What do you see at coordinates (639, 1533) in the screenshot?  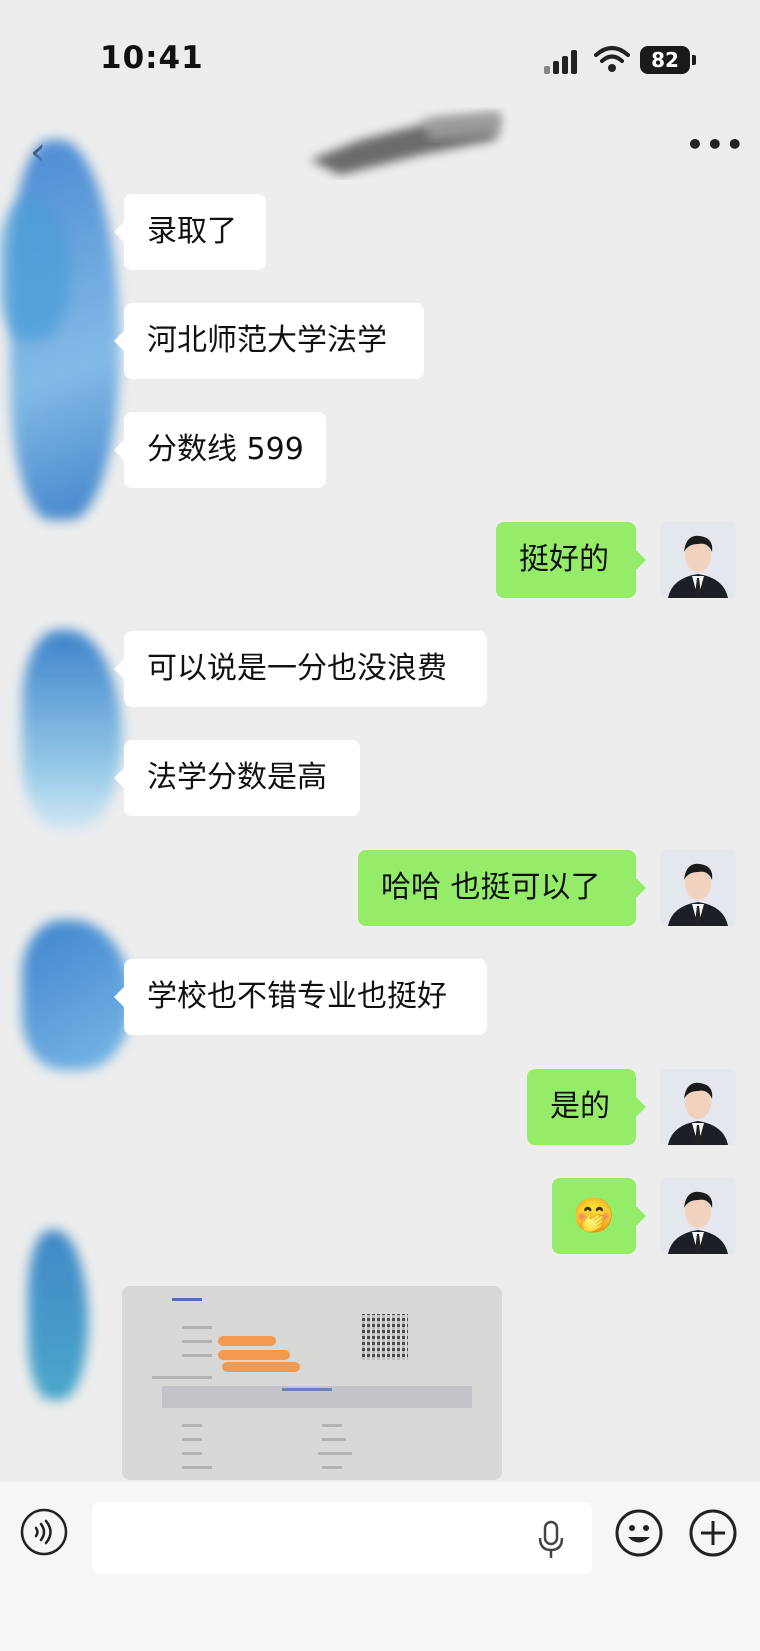 I see `emoji-icon` at bounding box center [639, 1533].